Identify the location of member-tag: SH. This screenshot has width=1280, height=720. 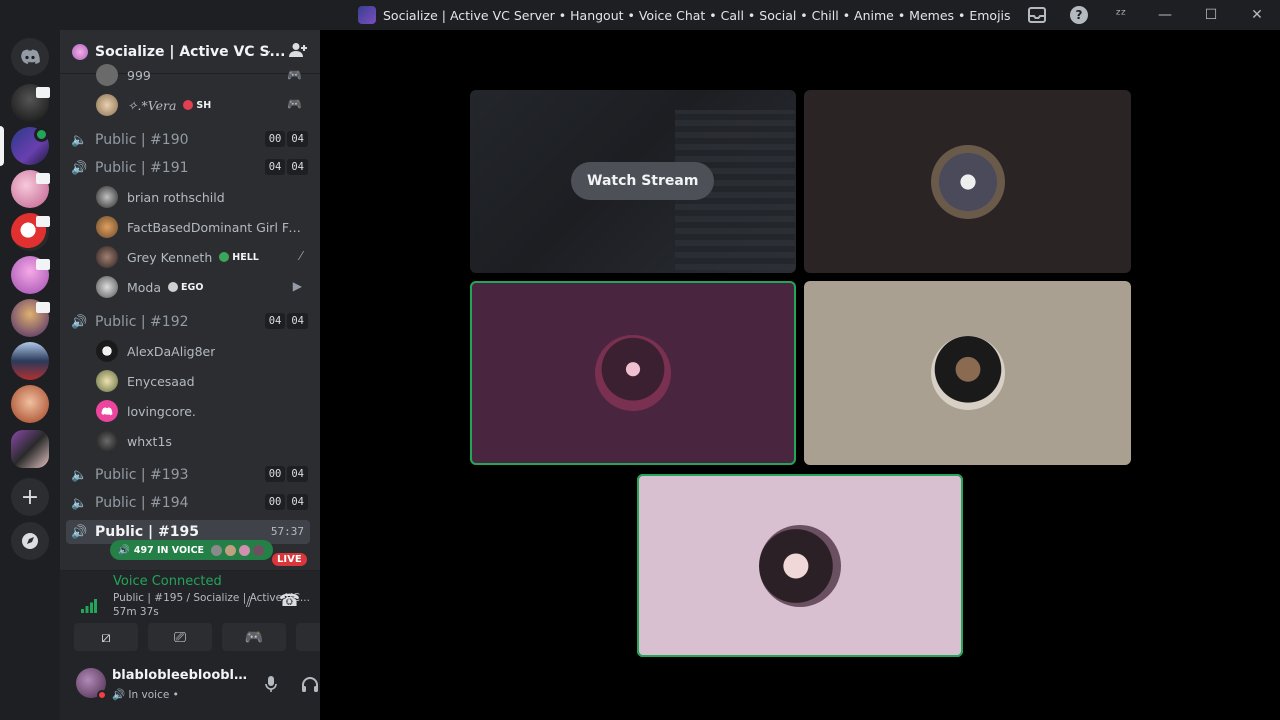
(197, 105).